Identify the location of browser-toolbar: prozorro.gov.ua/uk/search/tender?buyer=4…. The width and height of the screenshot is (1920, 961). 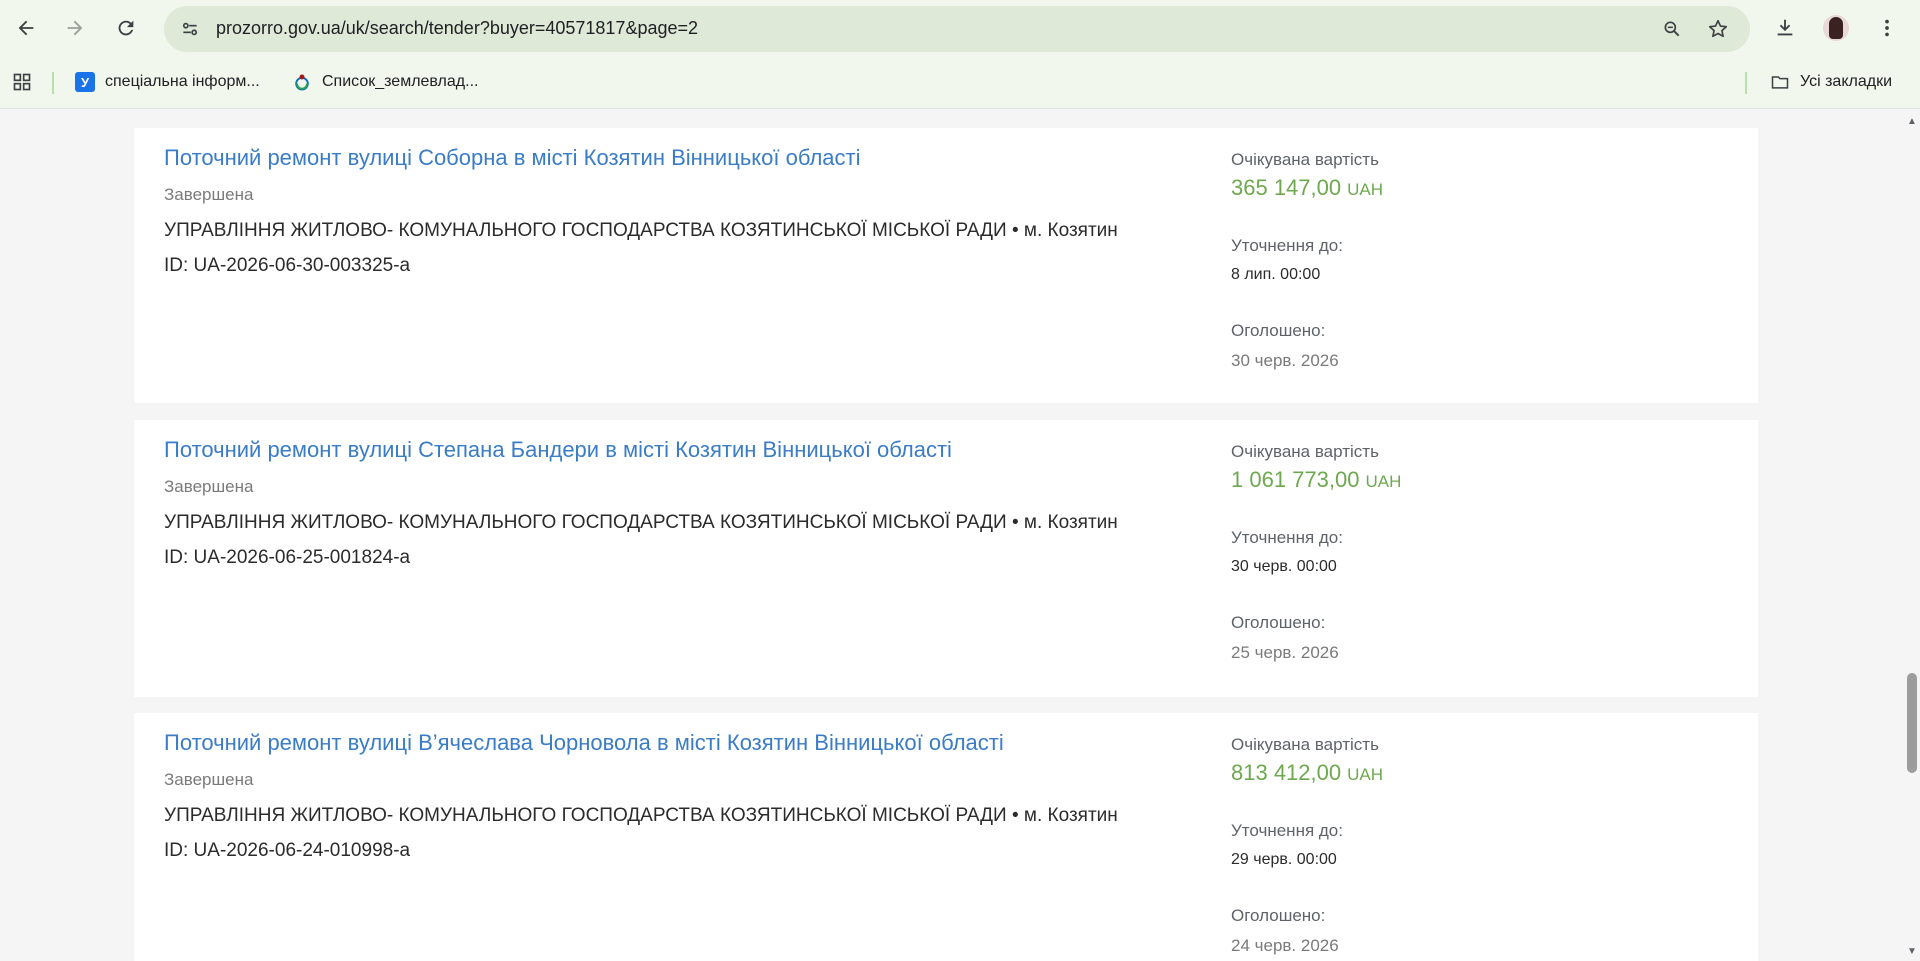
(960, 28).